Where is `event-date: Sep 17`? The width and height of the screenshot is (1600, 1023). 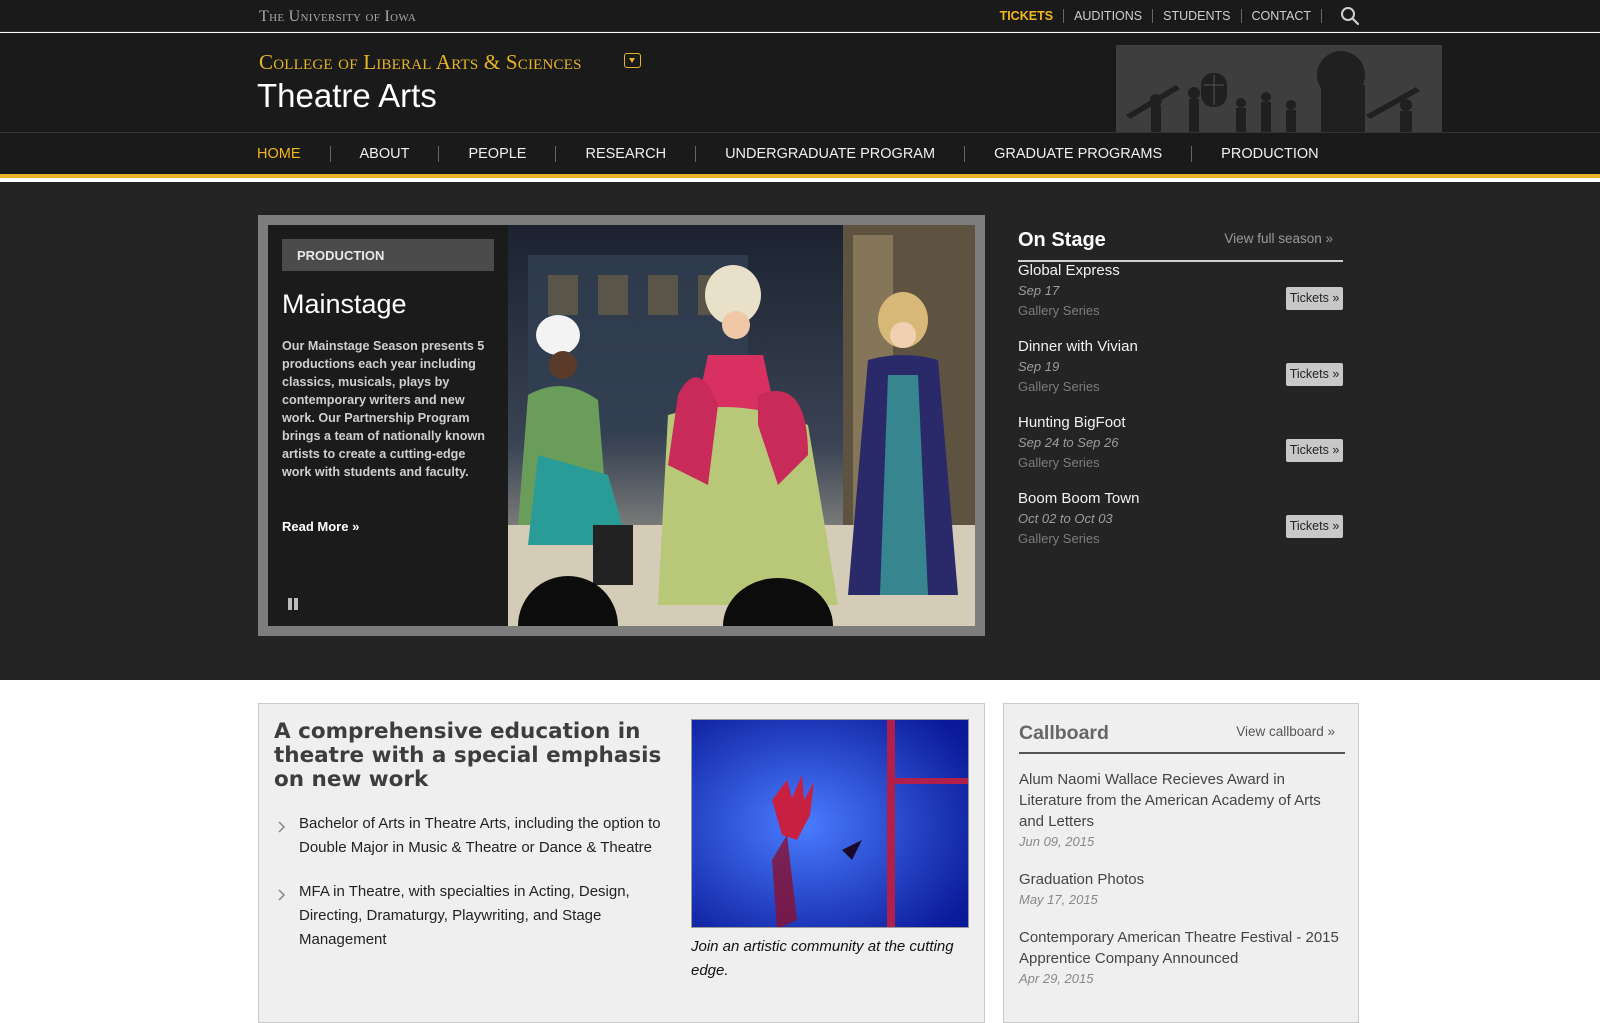 event-date: Sep 17 is located at coordinates (1039, 290).